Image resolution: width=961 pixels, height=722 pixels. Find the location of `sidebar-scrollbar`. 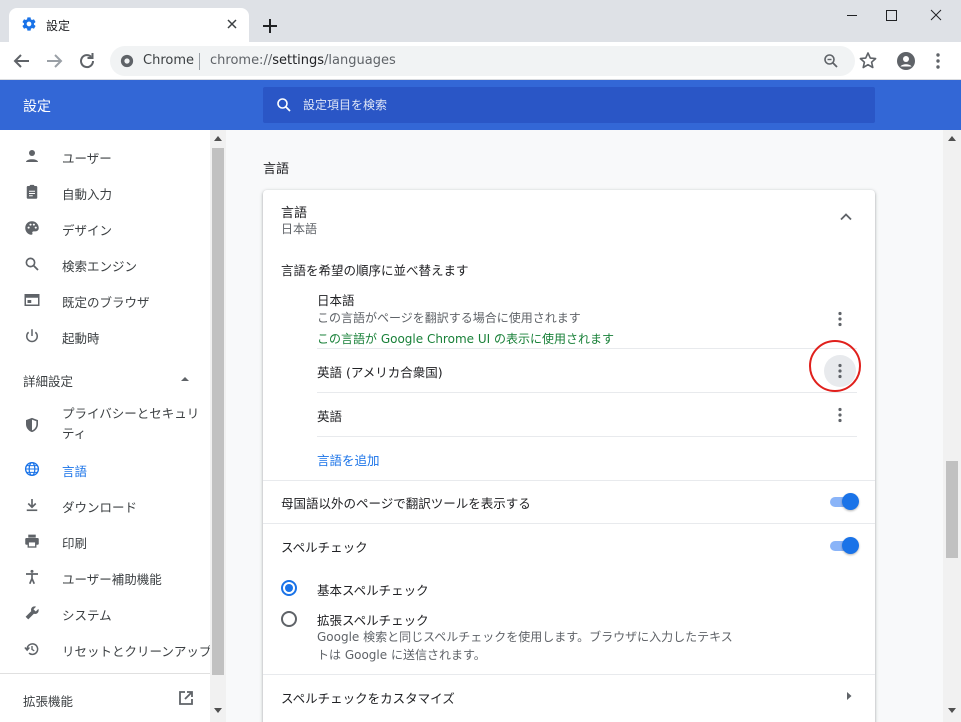

sidebar-scrollbar is located at coordinates (218, 426).